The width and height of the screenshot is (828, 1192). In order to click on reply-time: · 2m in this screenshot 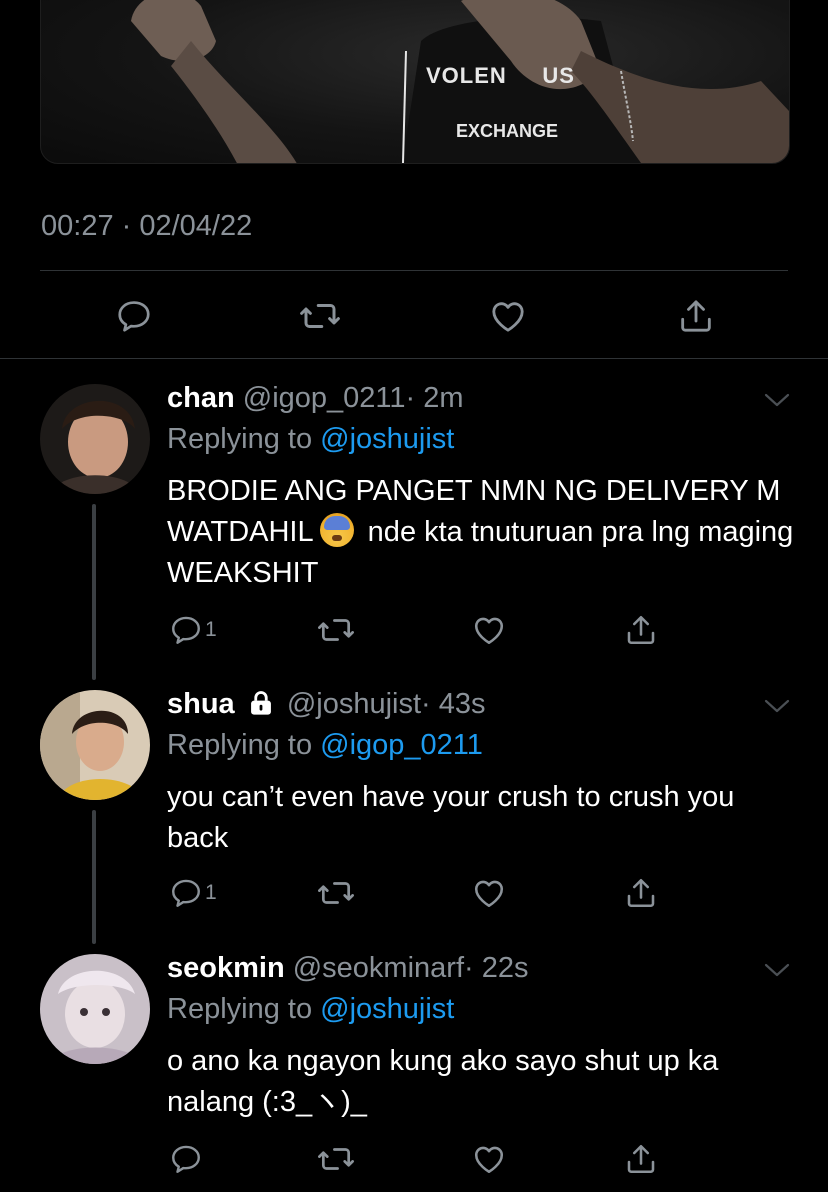, I will do `click(434, 398)`.